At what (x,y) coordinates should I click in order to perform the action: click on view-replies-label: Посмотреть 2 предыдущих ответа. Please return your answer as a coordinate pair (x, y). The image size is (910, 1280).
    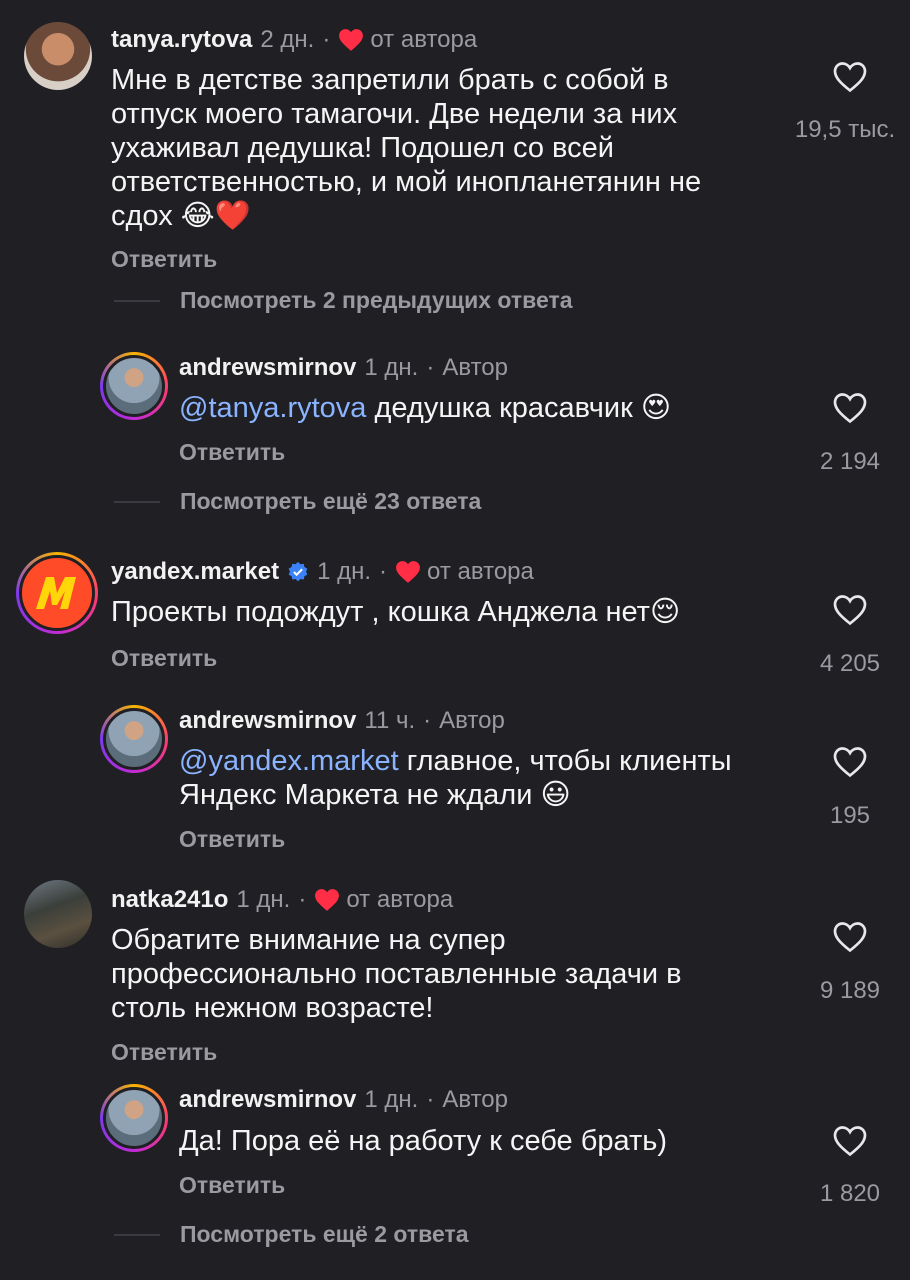
    Looking at the image, I should click on (376, 300).